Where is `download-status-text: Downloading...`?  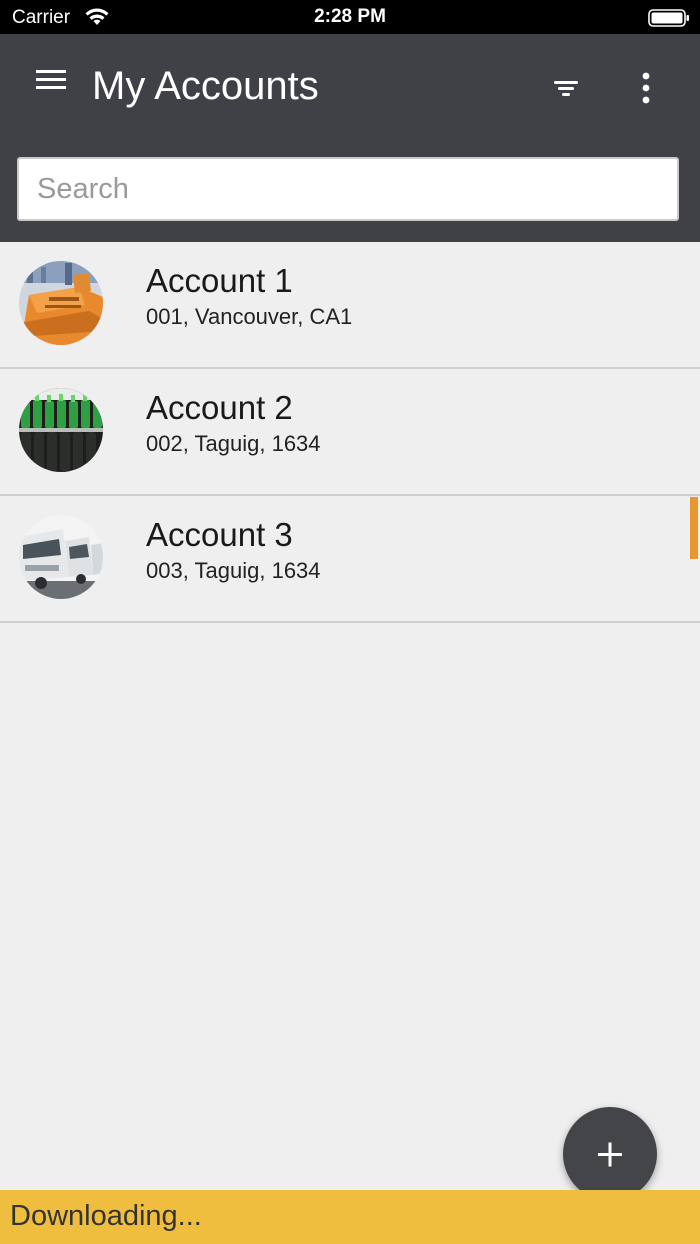
download-status-text: Downloading... is located at coordinates (106, 1216).